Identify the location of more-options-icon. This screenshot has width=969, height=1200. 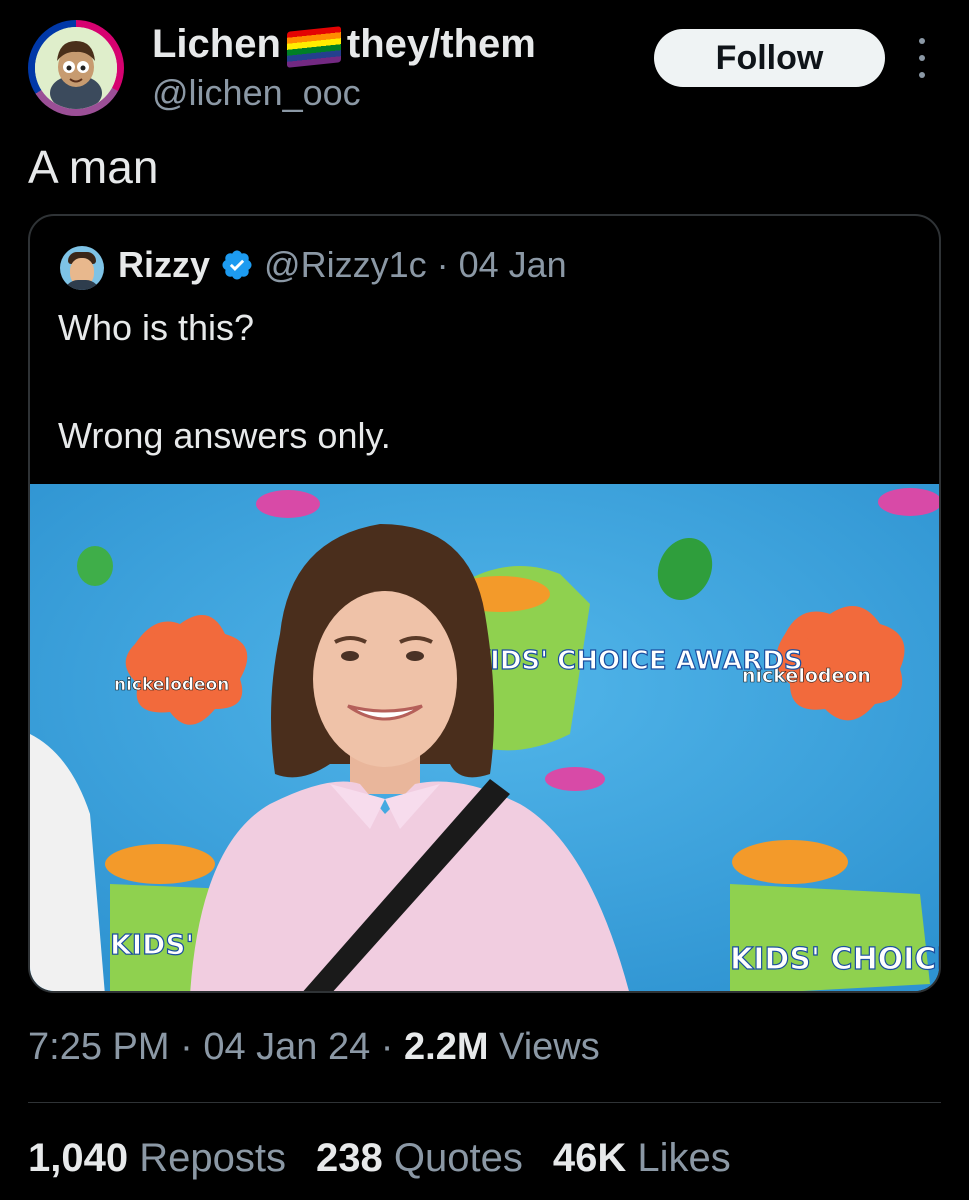
(922, 58).